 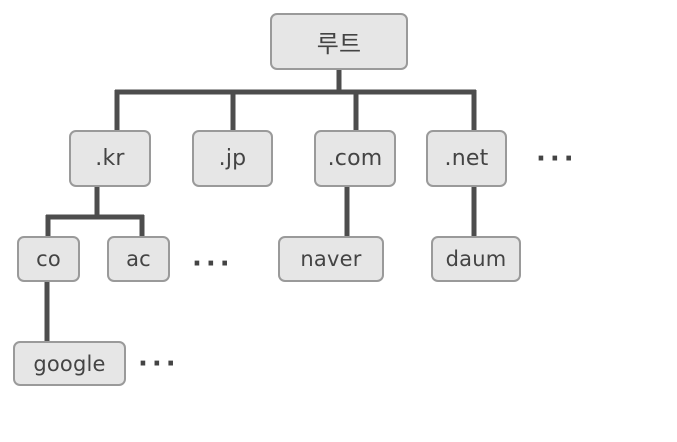 I want to click on node-naver: naver, so click(x=331, y=259).